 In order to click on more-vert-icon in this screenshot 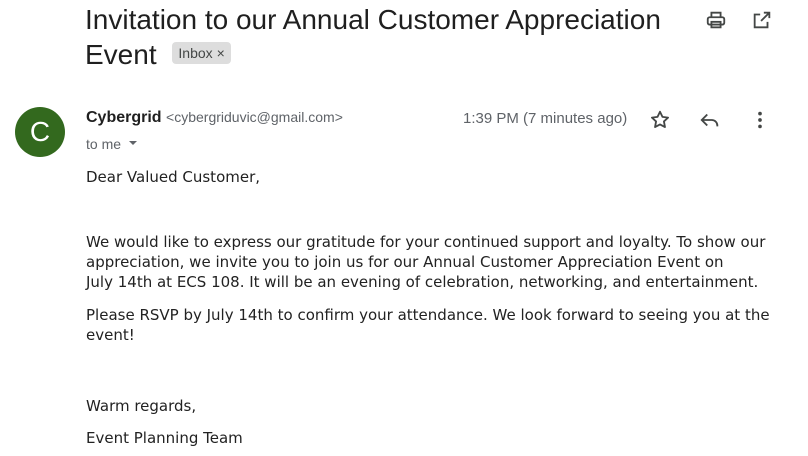, I will do `click(760, 120)`.